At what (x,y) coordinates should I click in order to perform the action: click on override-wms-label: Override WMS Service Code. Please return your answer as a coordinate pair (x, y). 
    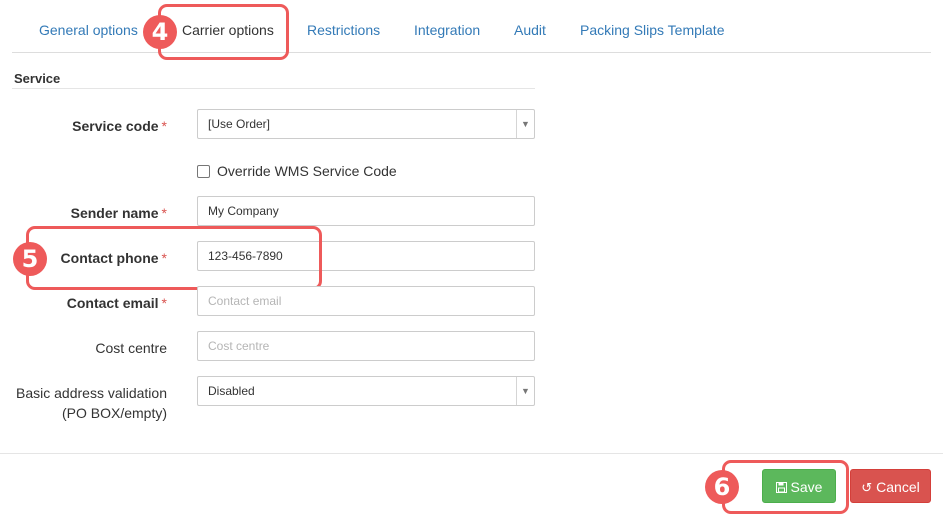
    Looking at the image, I should click on (307, 171).